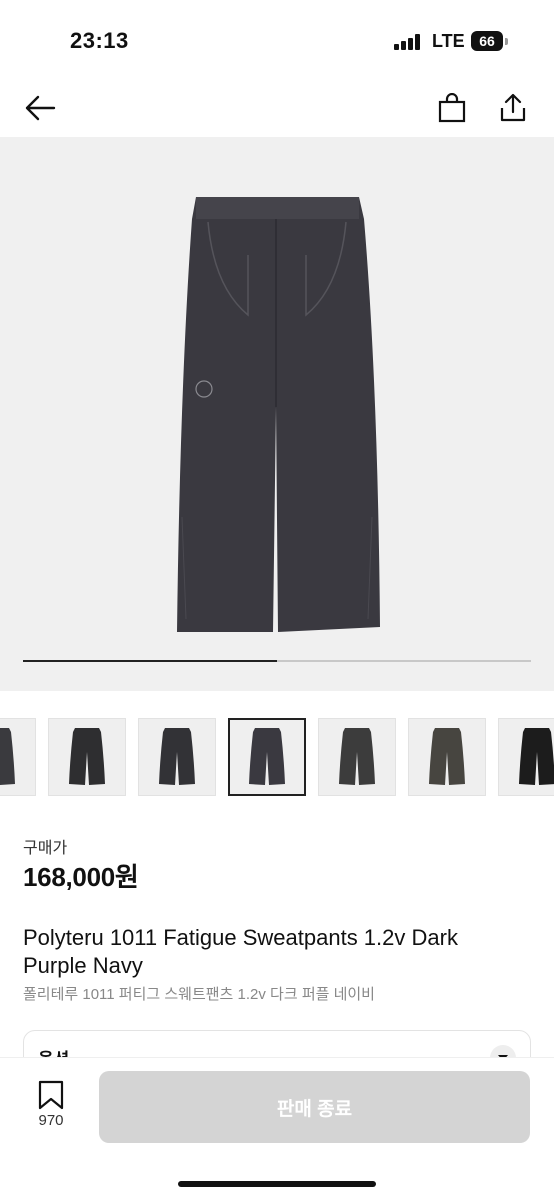 The image size is (554, 1200). Describe the element at coordinates (448, 41) in the screenshot. I see `network-label: LTE` at that location.